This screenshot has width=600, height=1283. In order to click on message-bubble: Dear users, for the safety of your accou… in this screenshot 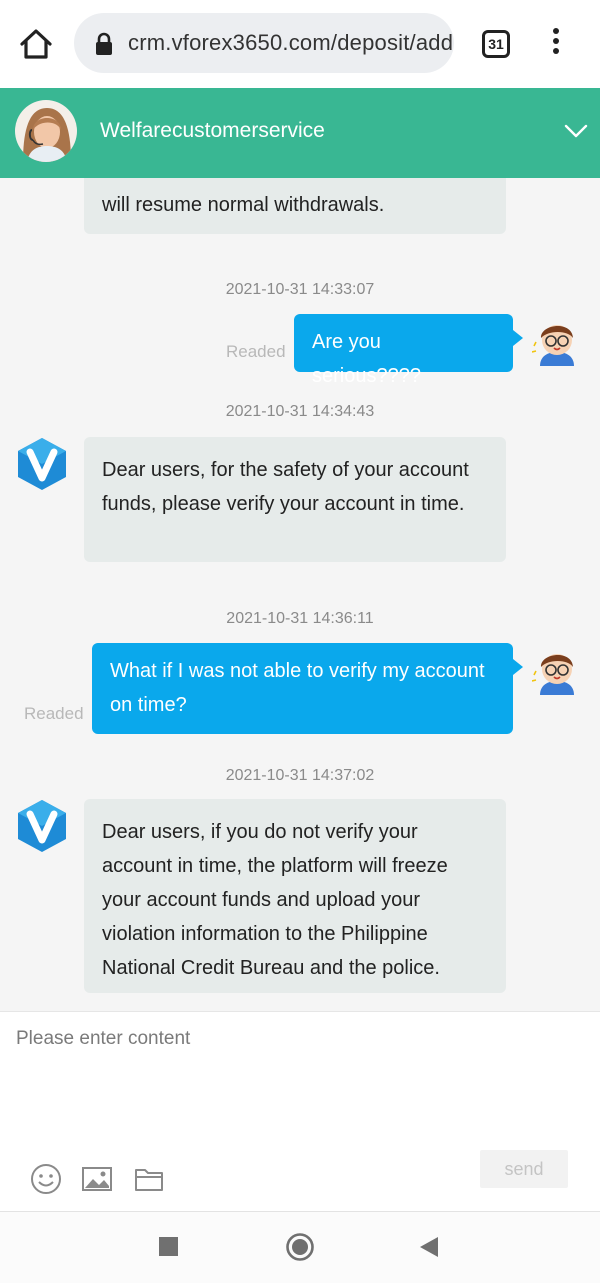, I will do `click(295, 499)`.